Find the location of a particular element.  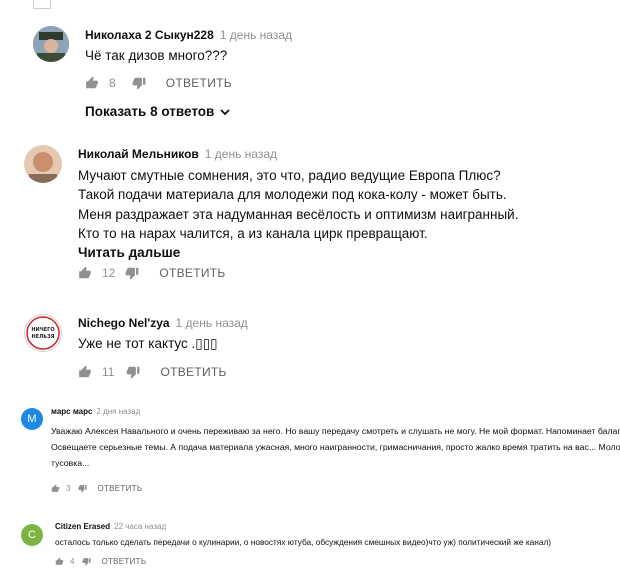

comment-line: Чё так дизов много??? is located at coordinates (156, 55).